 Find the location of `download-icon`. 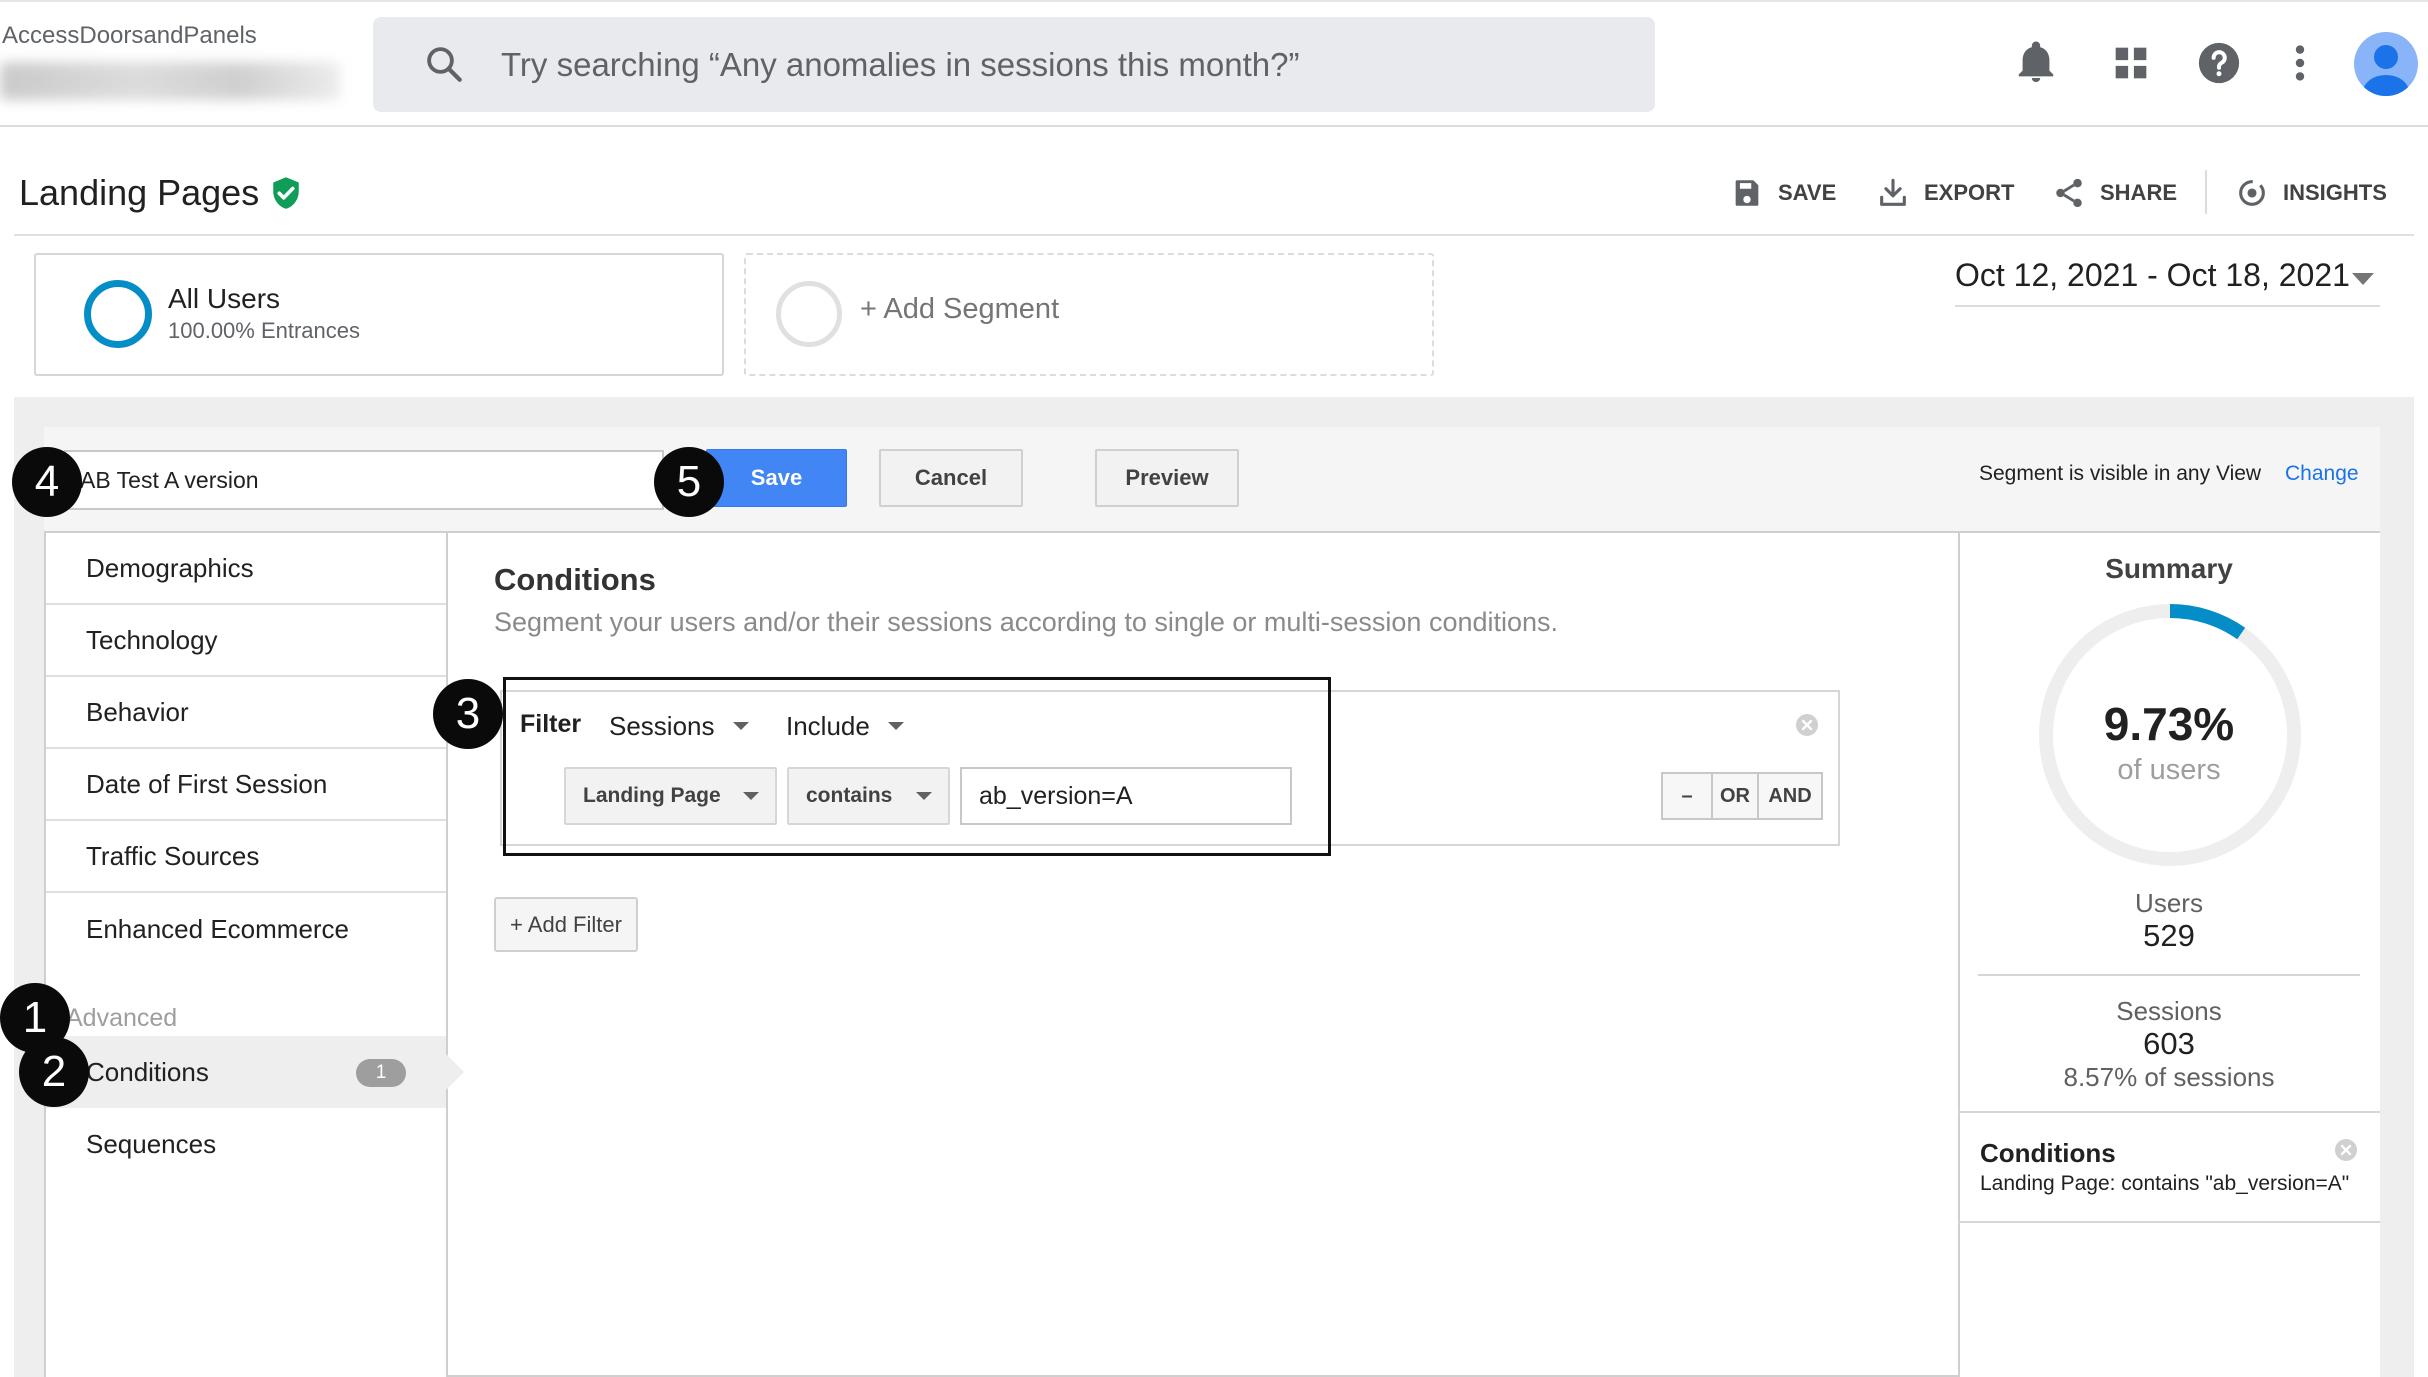

download-icon is located at coordinates (1893, 192).